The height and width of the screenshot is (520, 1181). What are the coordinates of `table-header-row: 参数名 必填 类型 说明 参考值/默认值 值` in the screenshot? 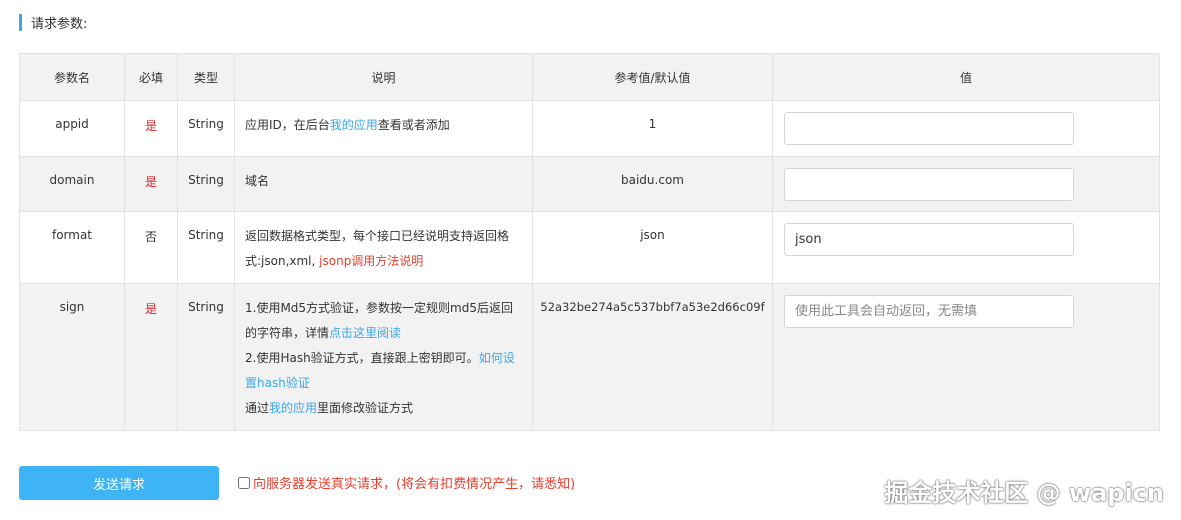 It's located at (589, 77).